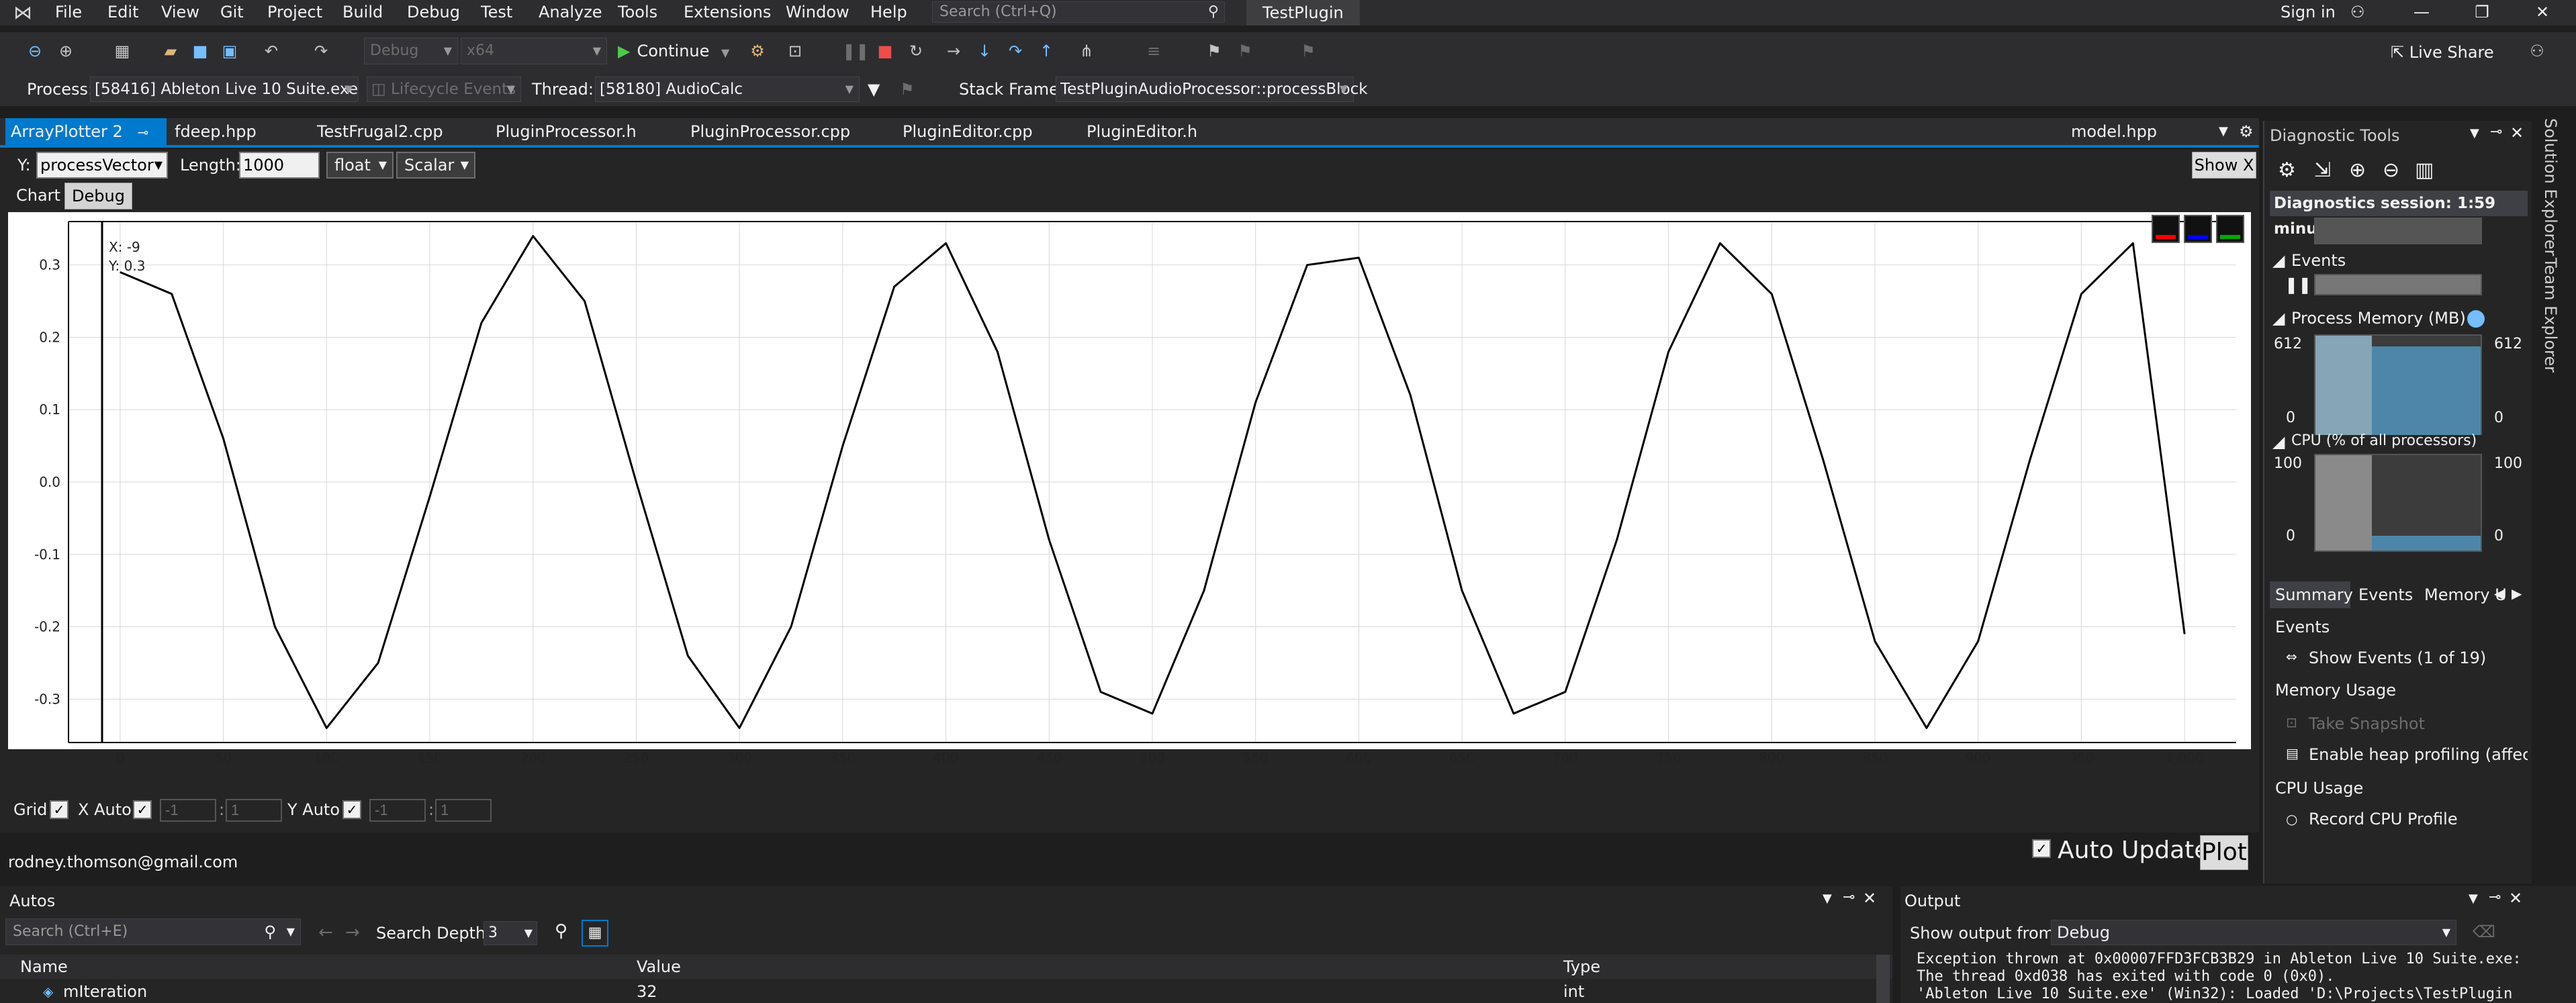 The image size is (2576, 1003). What do you see at coordinates (946, 992) in the screenshot?
I see `table-row: ◈ mIteration 32 int` at bounding box center [946, 992].